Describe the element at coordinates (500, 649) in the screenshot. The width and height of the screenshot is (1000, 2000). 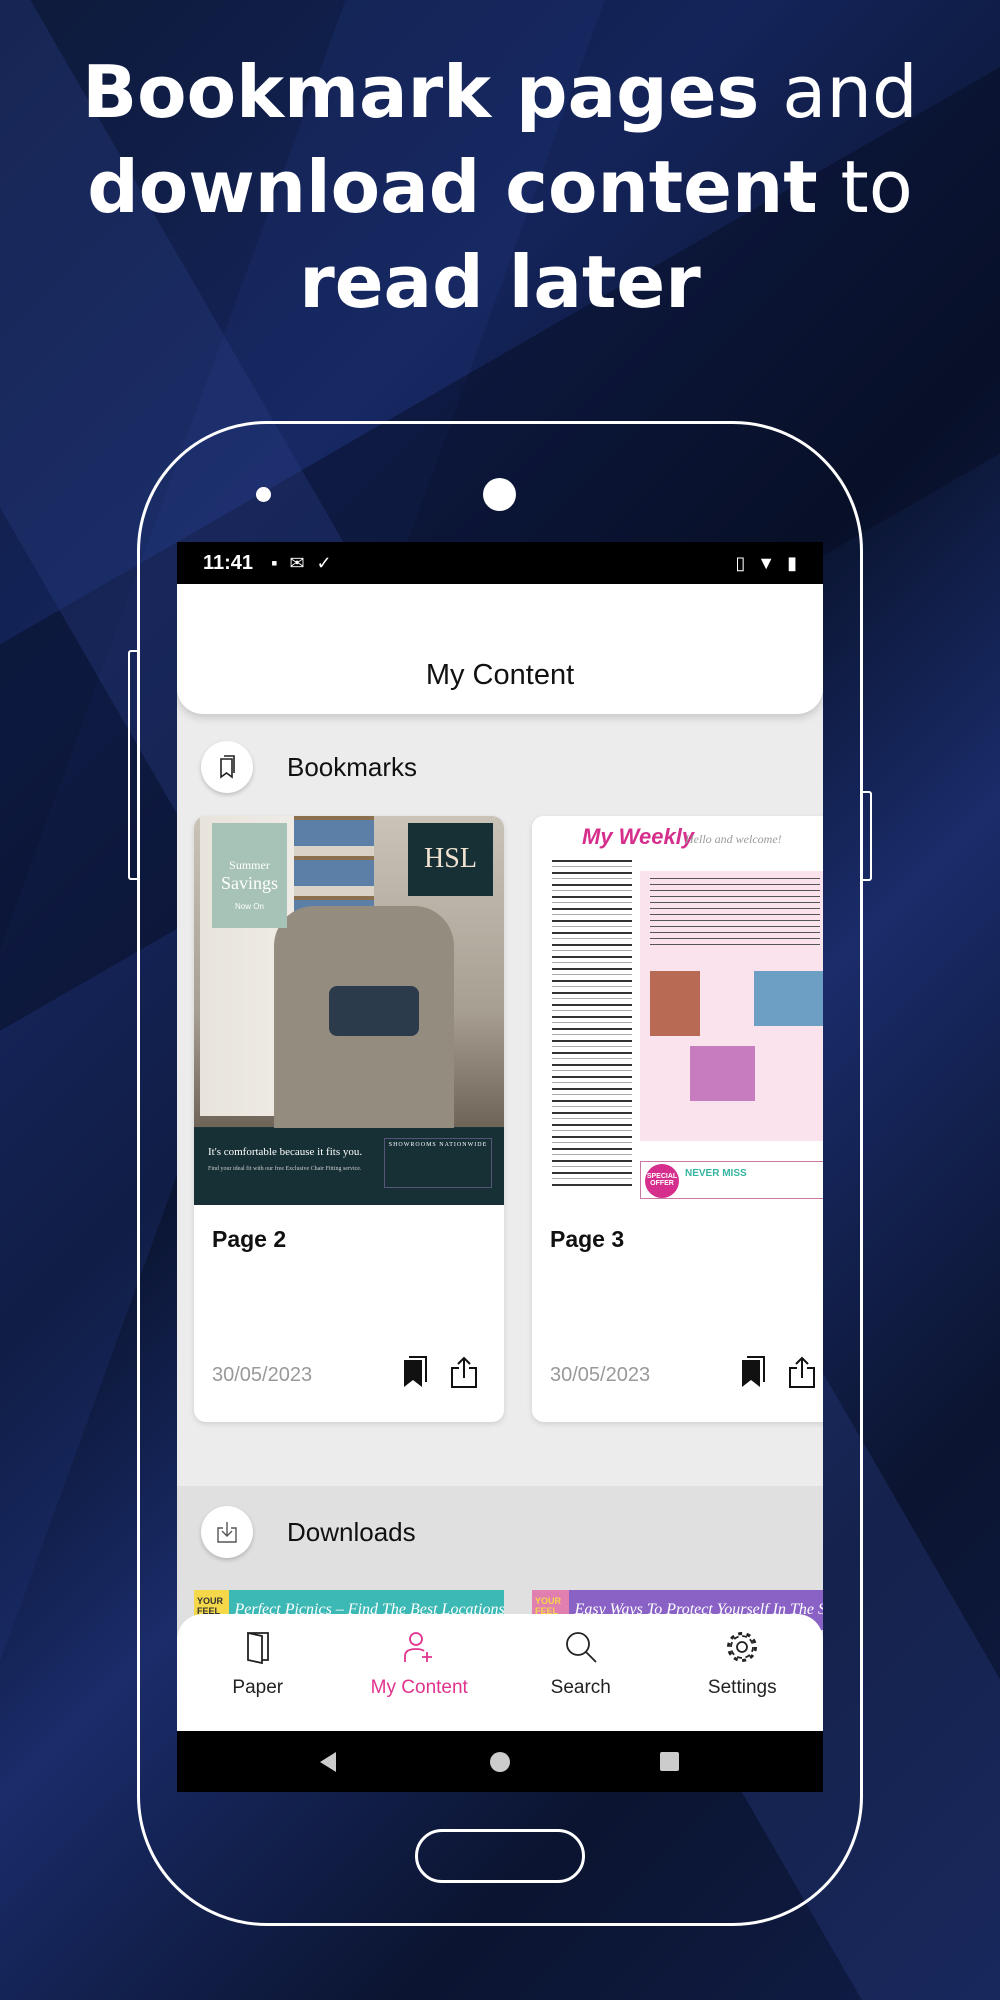
I see `app-header: My Content` at that location.